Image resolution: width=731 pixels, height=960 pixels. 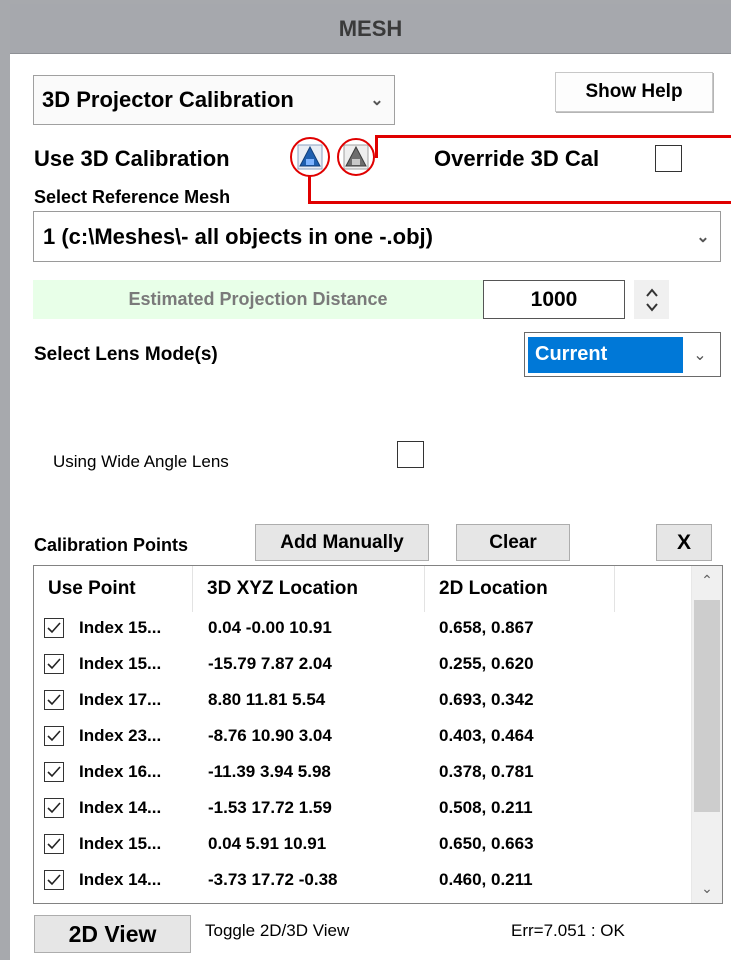 What do you see at coordinates (520, 589) in the screenshot?
I see `column-header-2d-location: 2D Location` at bounding box center [520, 589].